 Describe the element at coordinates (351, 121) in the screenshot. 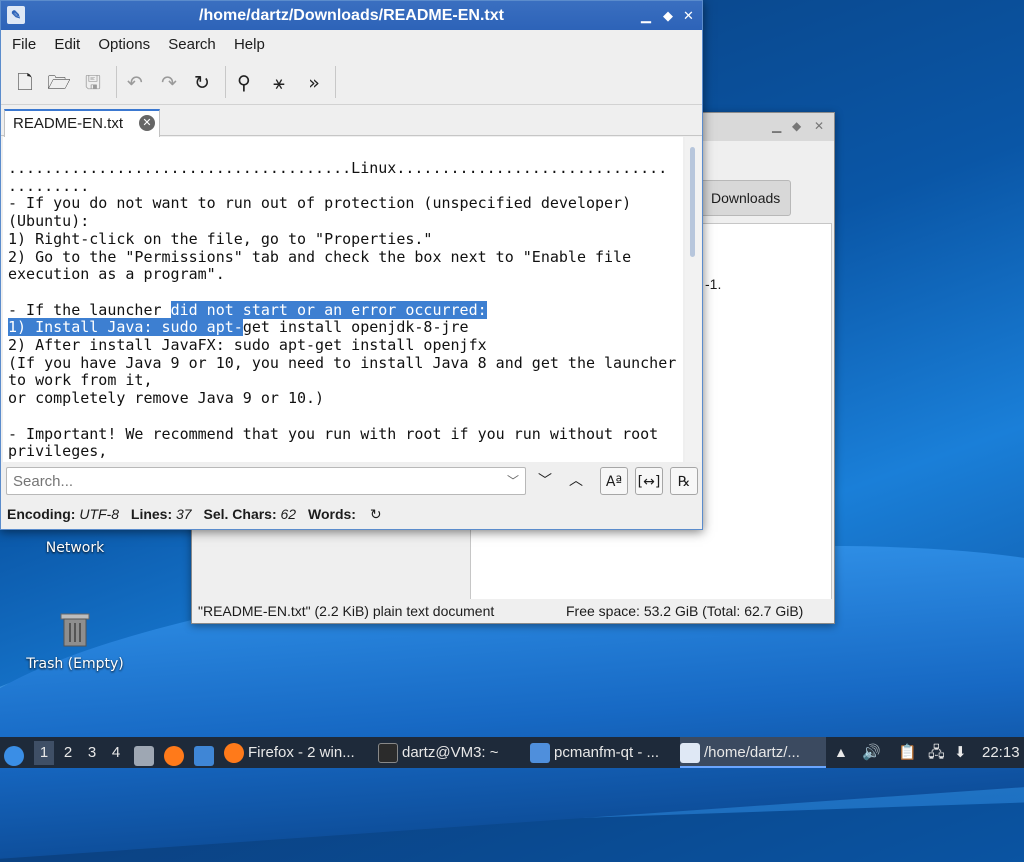

I see `tab-bar: README-EN.txt ✕` at that location.